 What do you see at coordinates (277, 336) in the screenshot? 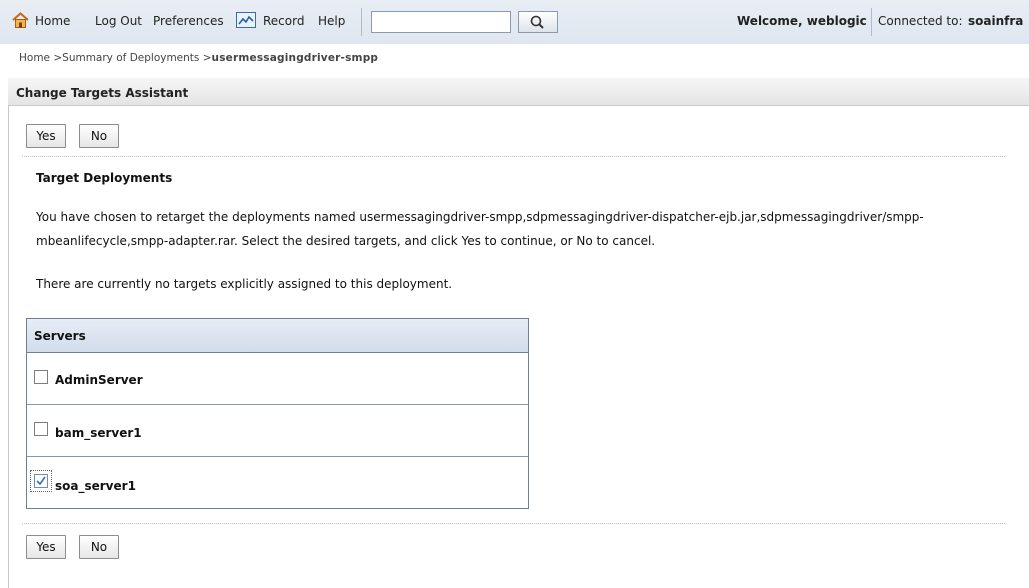
I see `table-header: Servers` at bounding box center [277, 336].